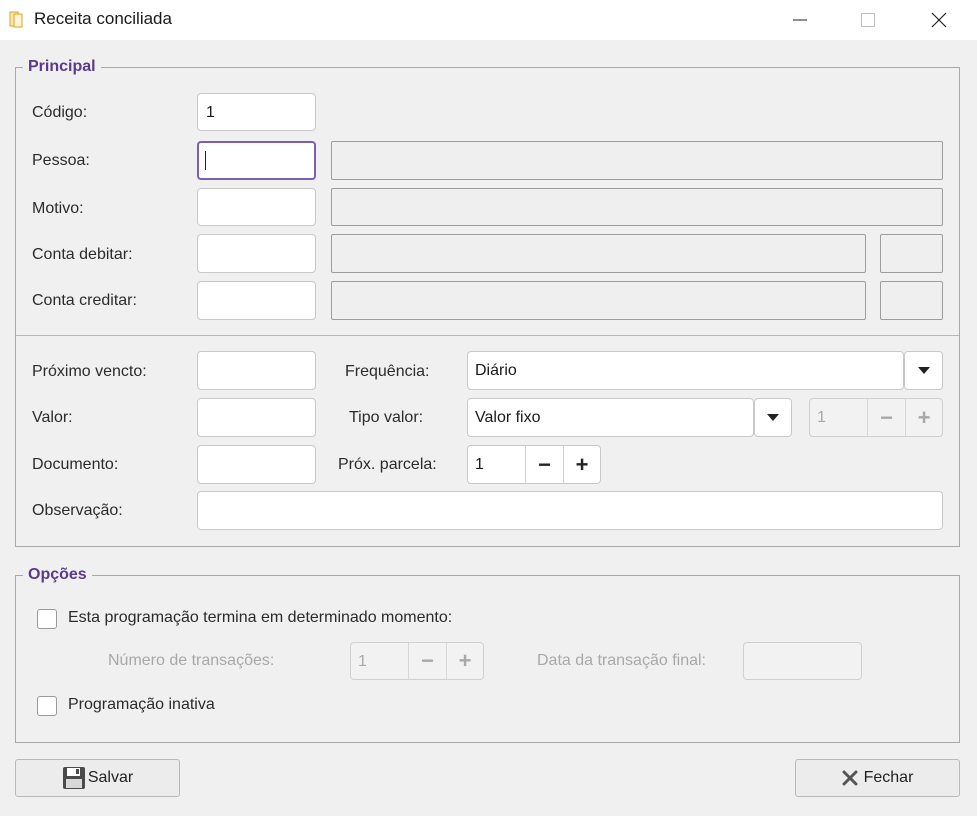  I want to click on minimize-button, so click(800, 20).